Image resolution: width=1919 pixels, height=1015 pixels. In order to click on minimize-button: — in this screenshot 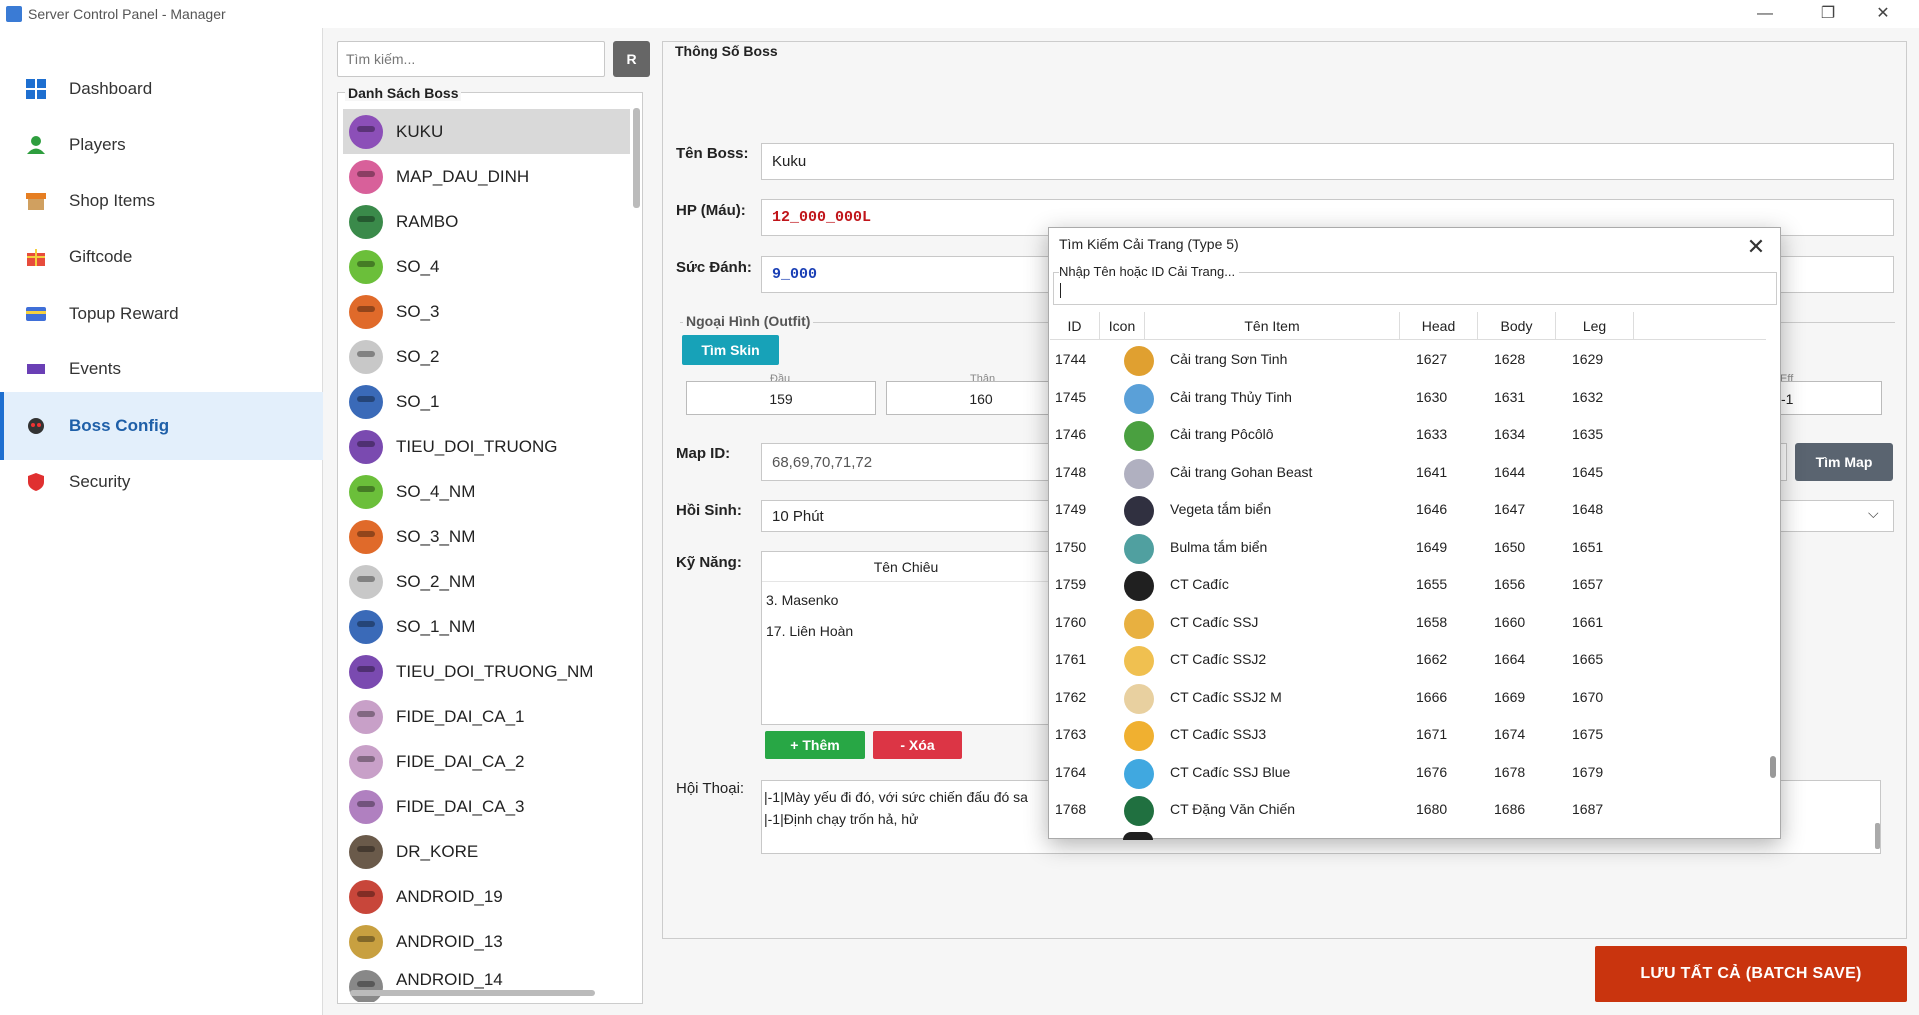, I will do `click(1765, 14)`.